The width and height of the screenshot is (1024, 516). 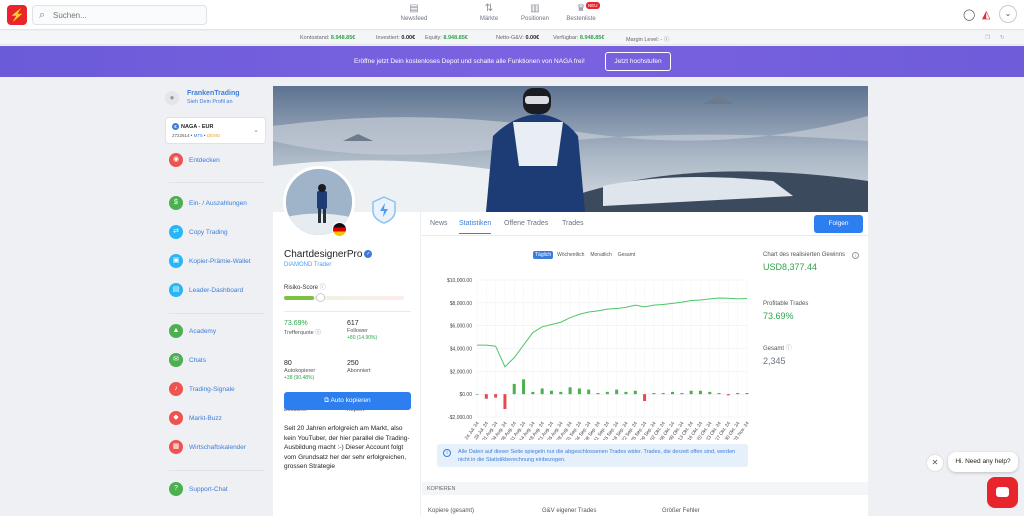 I want to click on close-icon: ✕, so click(x=935, y=463).